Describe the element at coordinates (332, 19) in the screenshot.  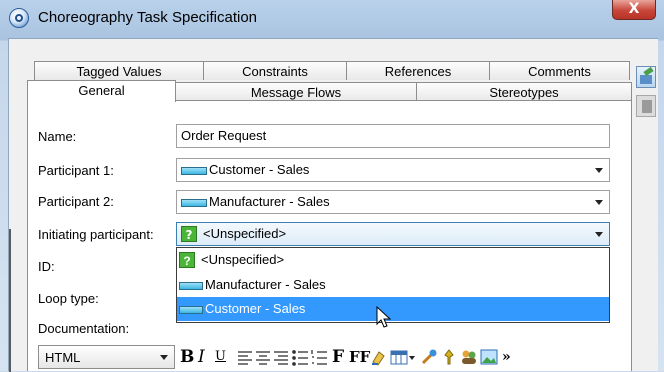
I see `title-bar: Choreography Task Specification X` at that location.